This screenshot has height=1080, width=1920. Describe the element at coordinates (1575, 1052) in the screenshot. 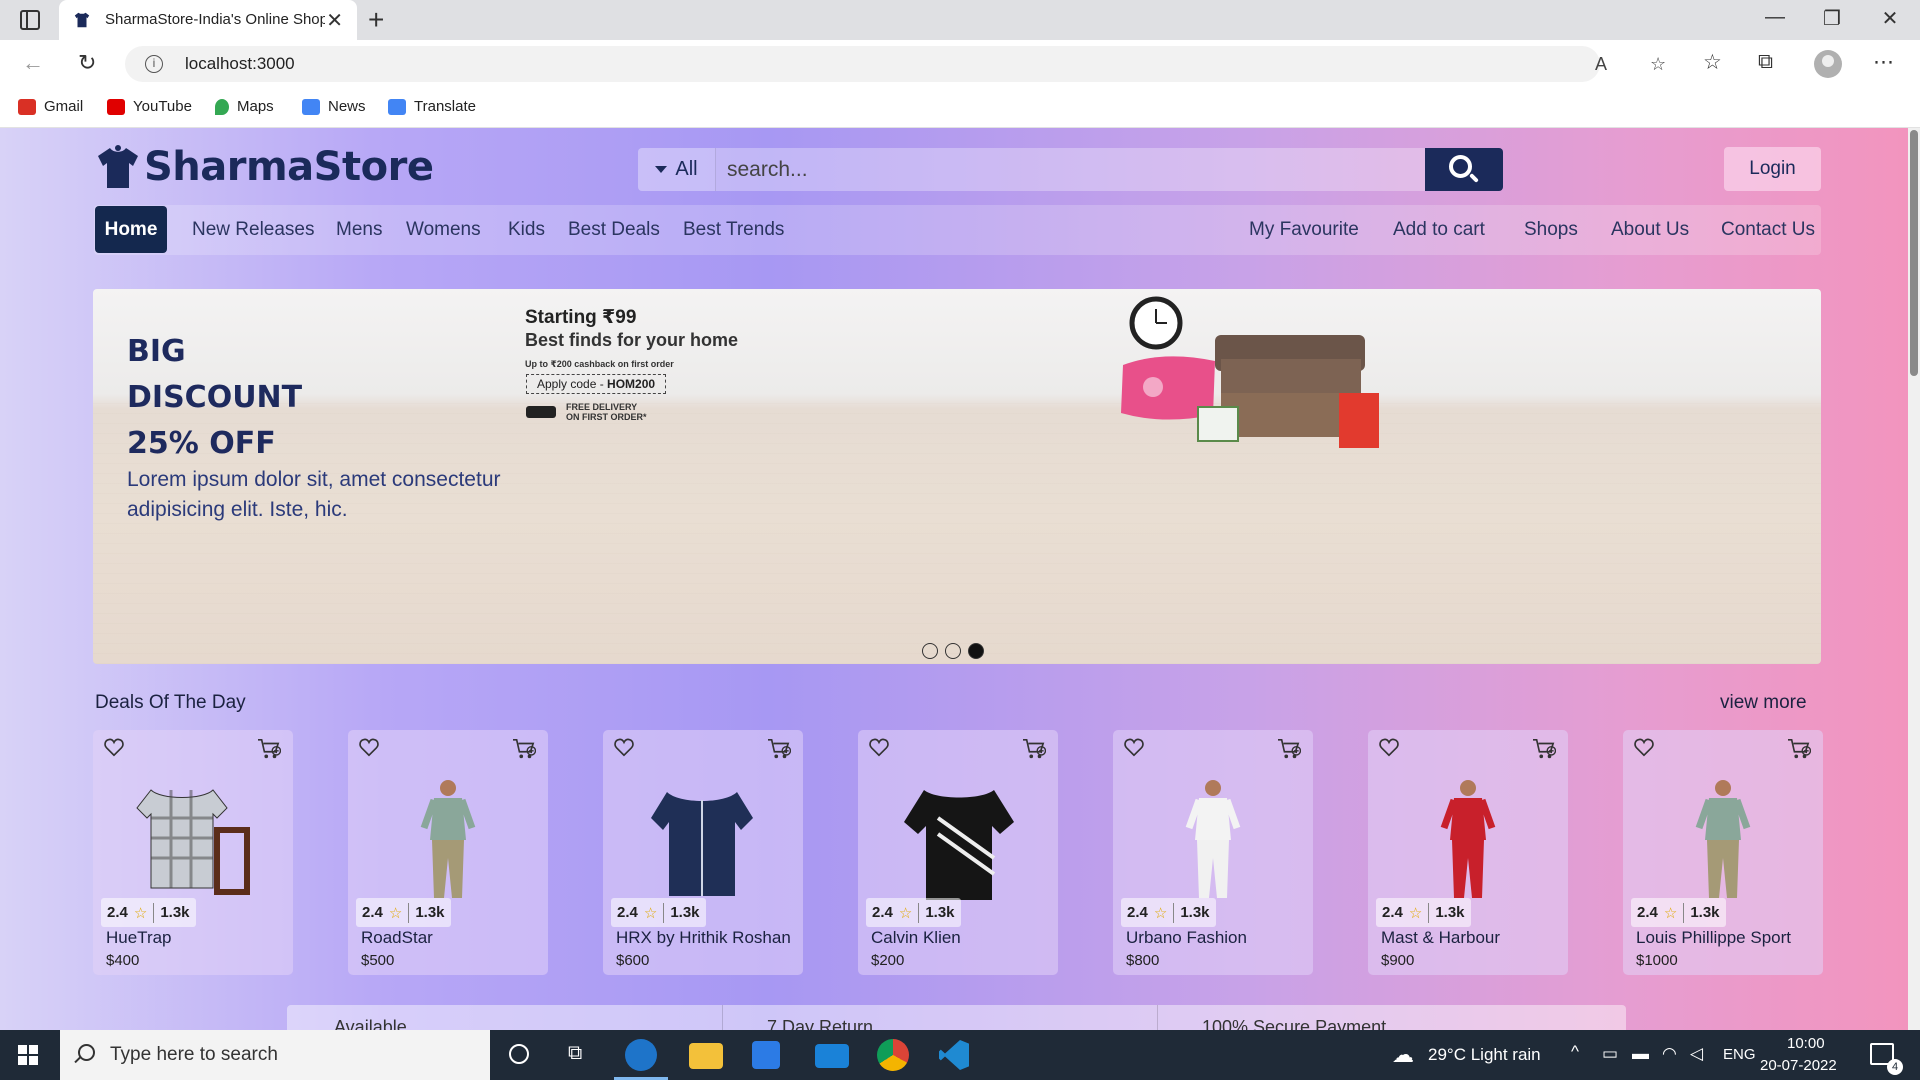

I see `show-hidden-icons-icon: ^` at that location.